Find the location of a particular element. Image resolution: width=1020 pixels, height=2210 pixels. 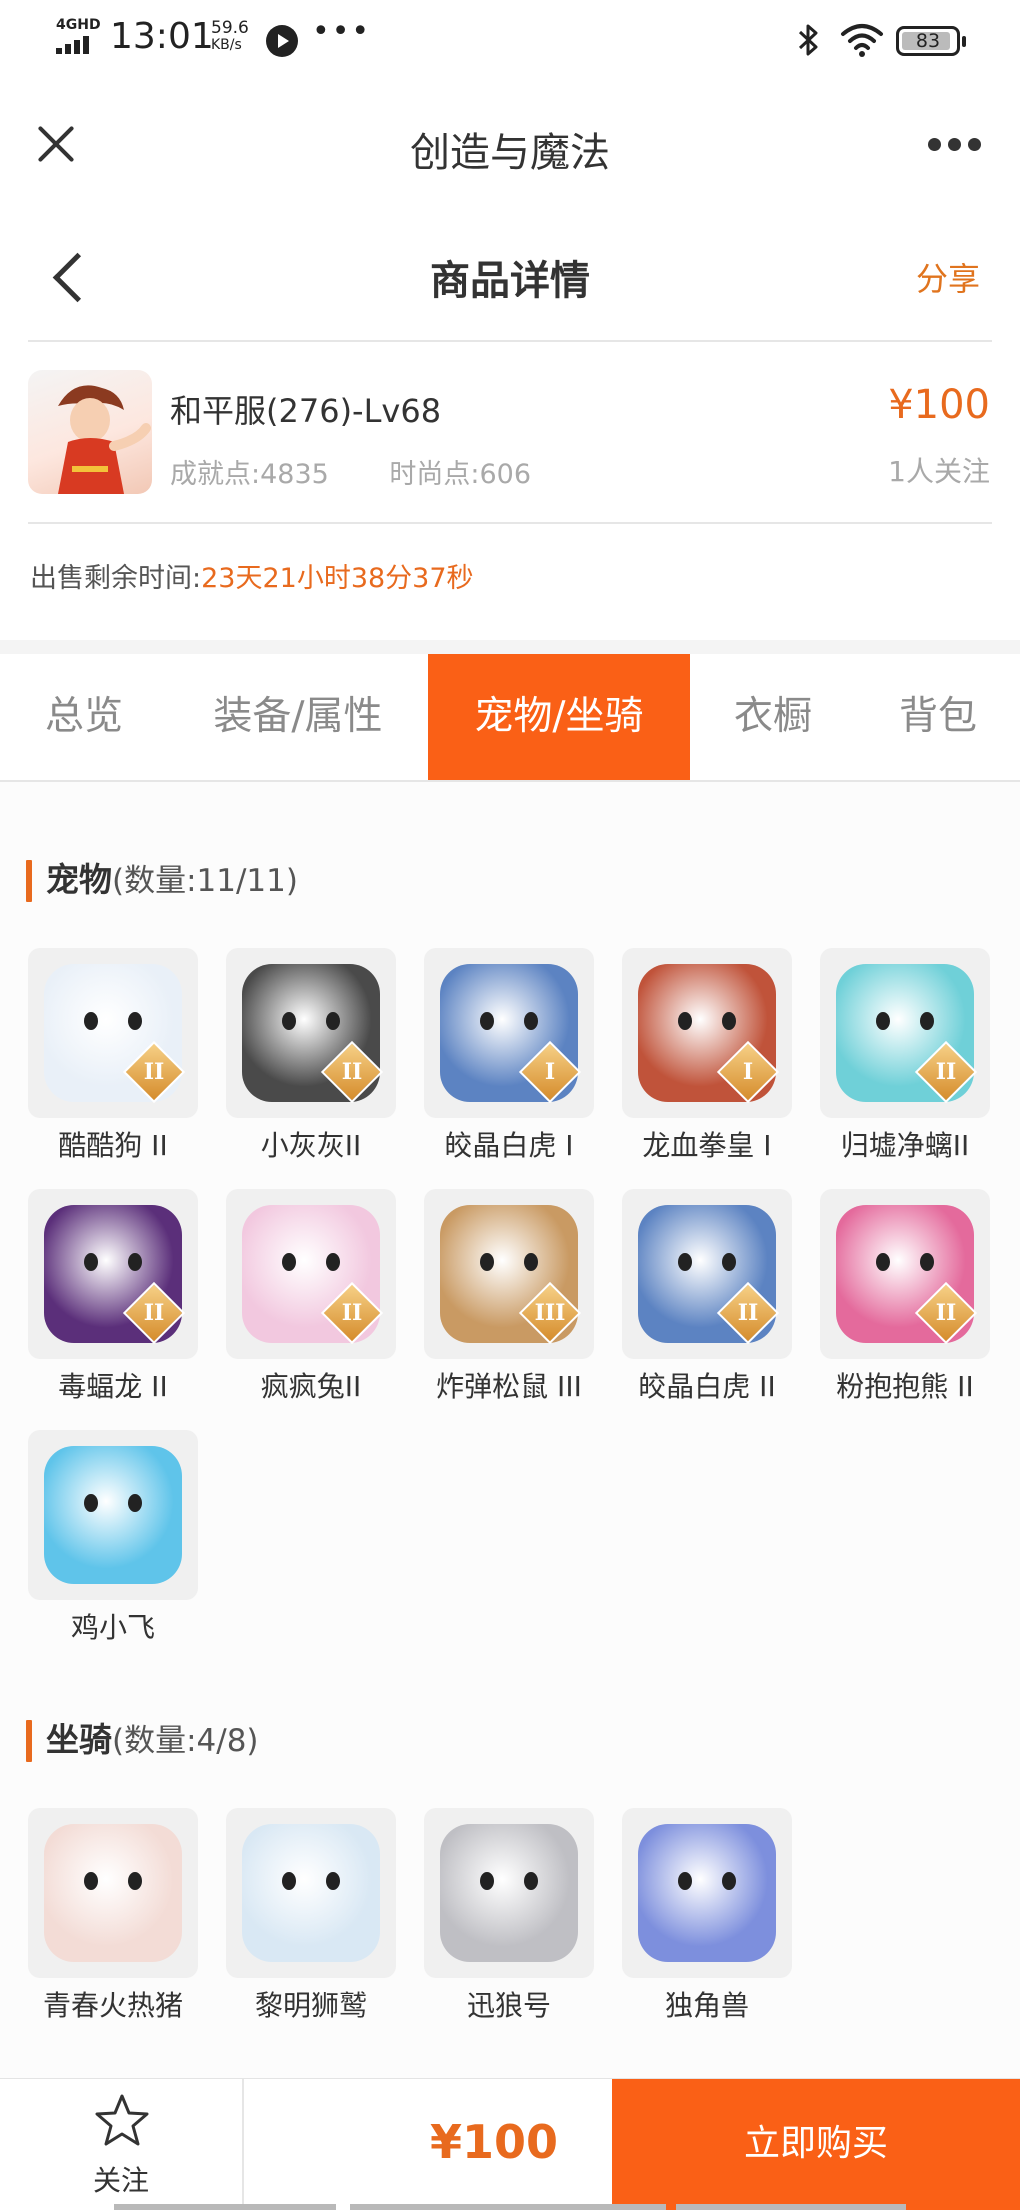

follow-label: 关注 is located at coordinates (120, 2180).